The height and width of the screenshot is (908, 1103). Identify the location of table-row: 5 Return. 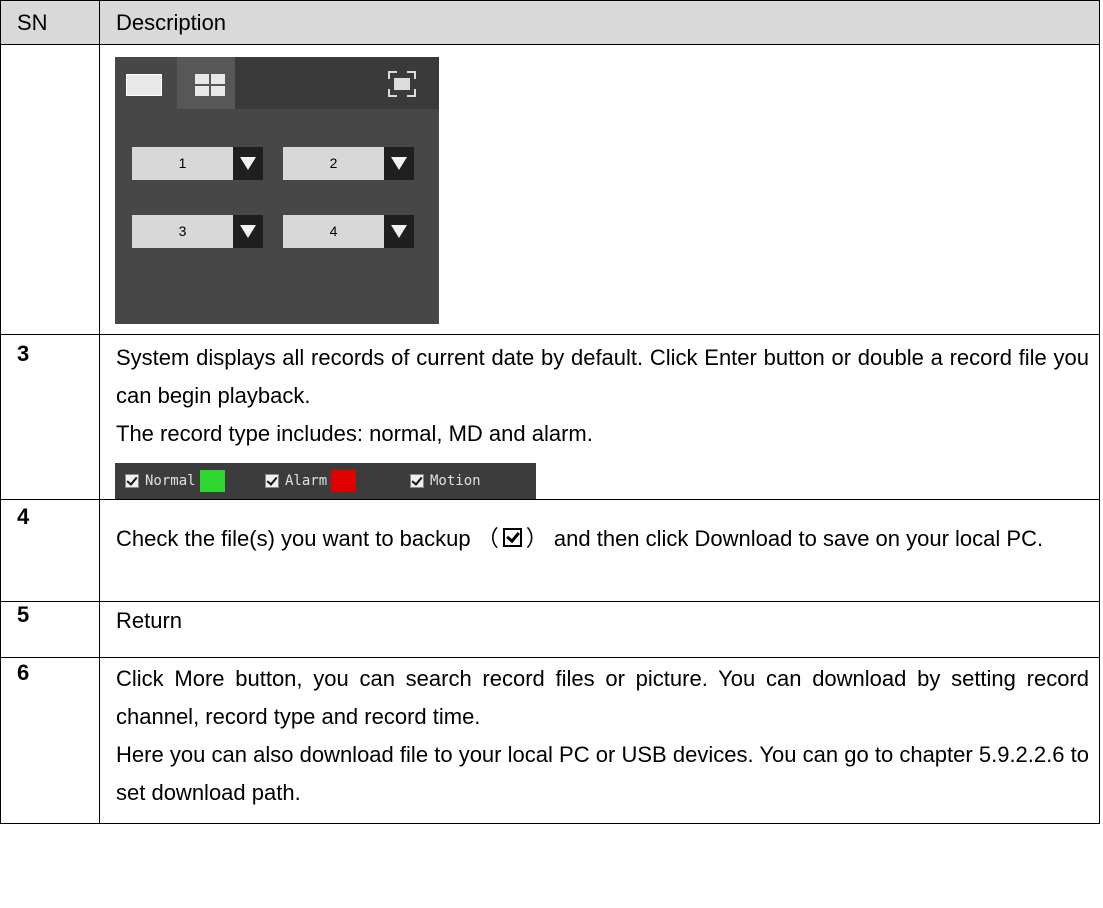
(550, 629).